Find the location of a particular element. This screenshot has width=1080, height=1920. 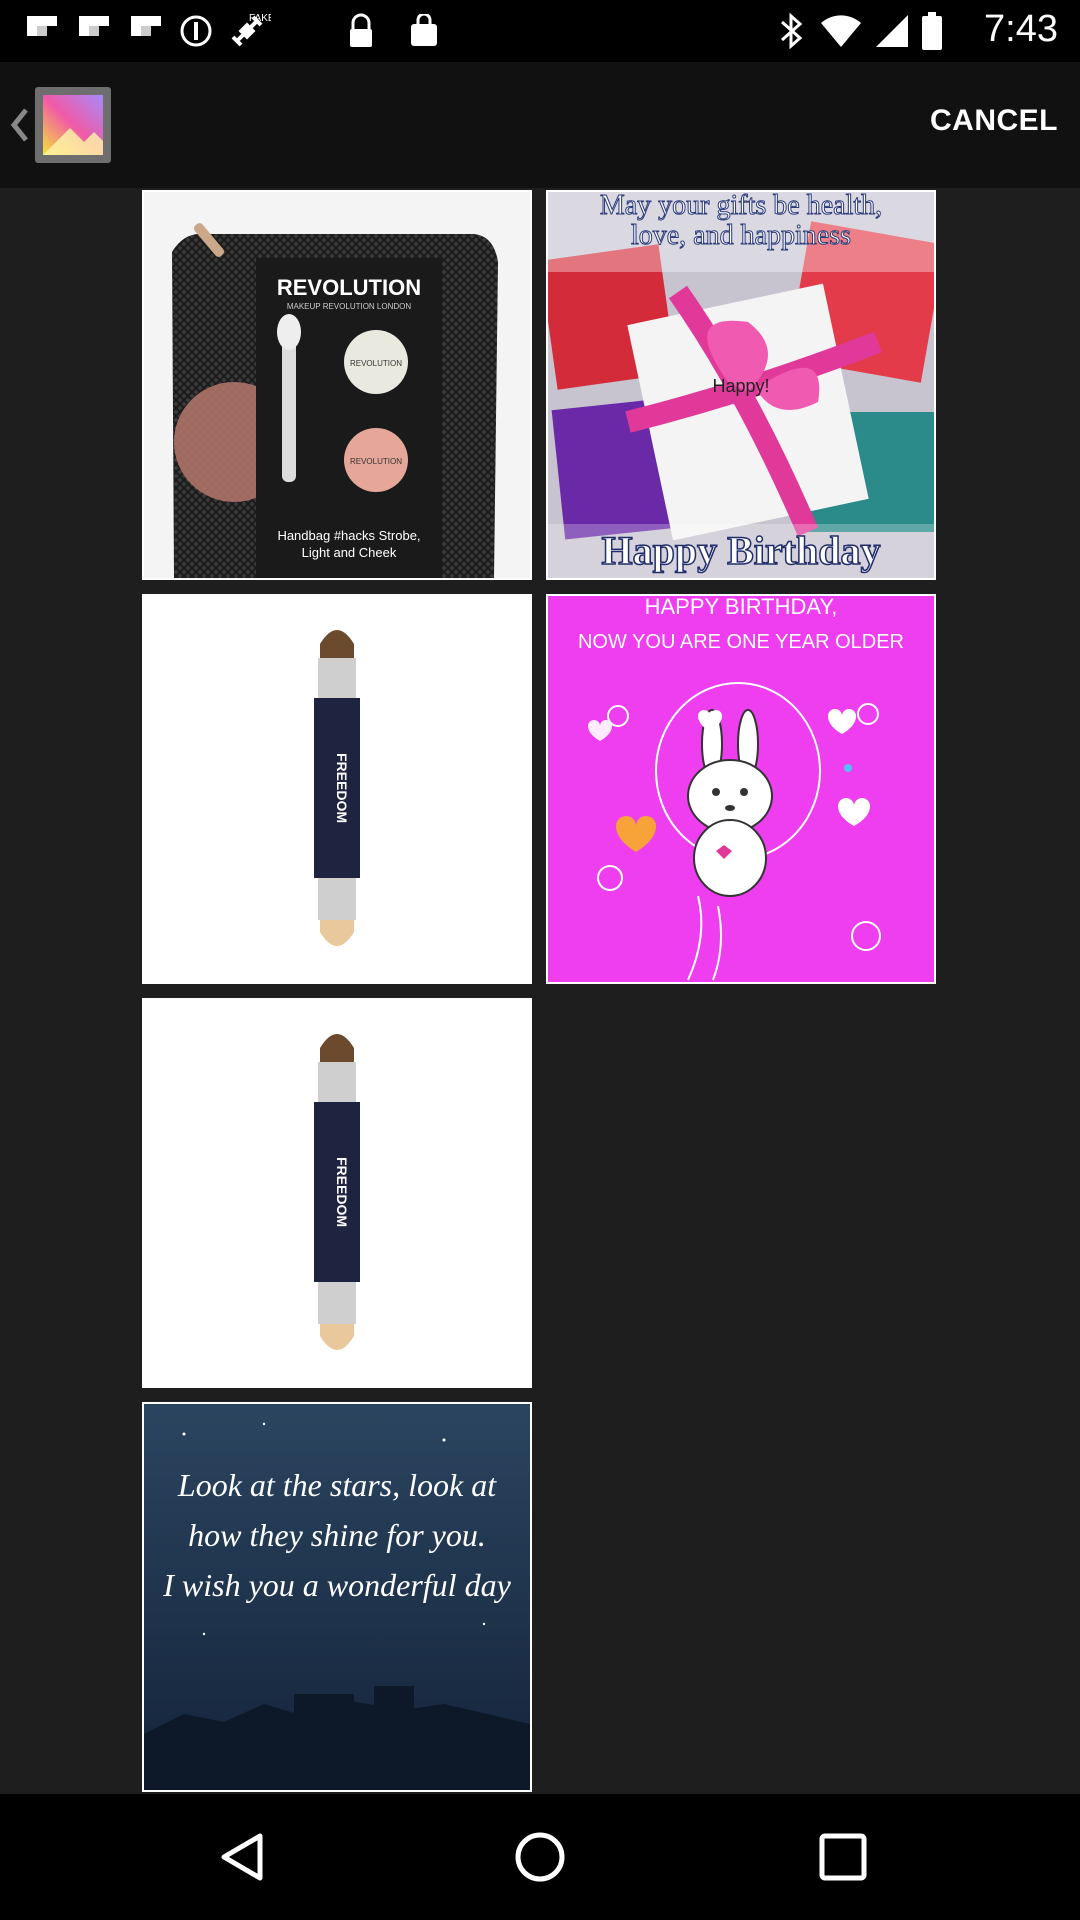

back-chevron-icon is located at coordinates (20, 125).